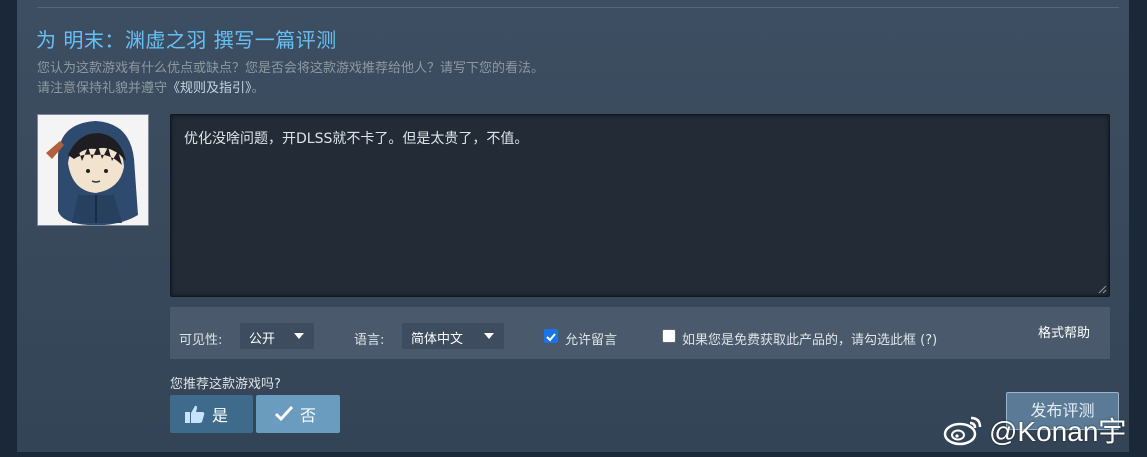 The image size is (1147, 457). I want to click on visibility-value: 公开, so click(262, 339).